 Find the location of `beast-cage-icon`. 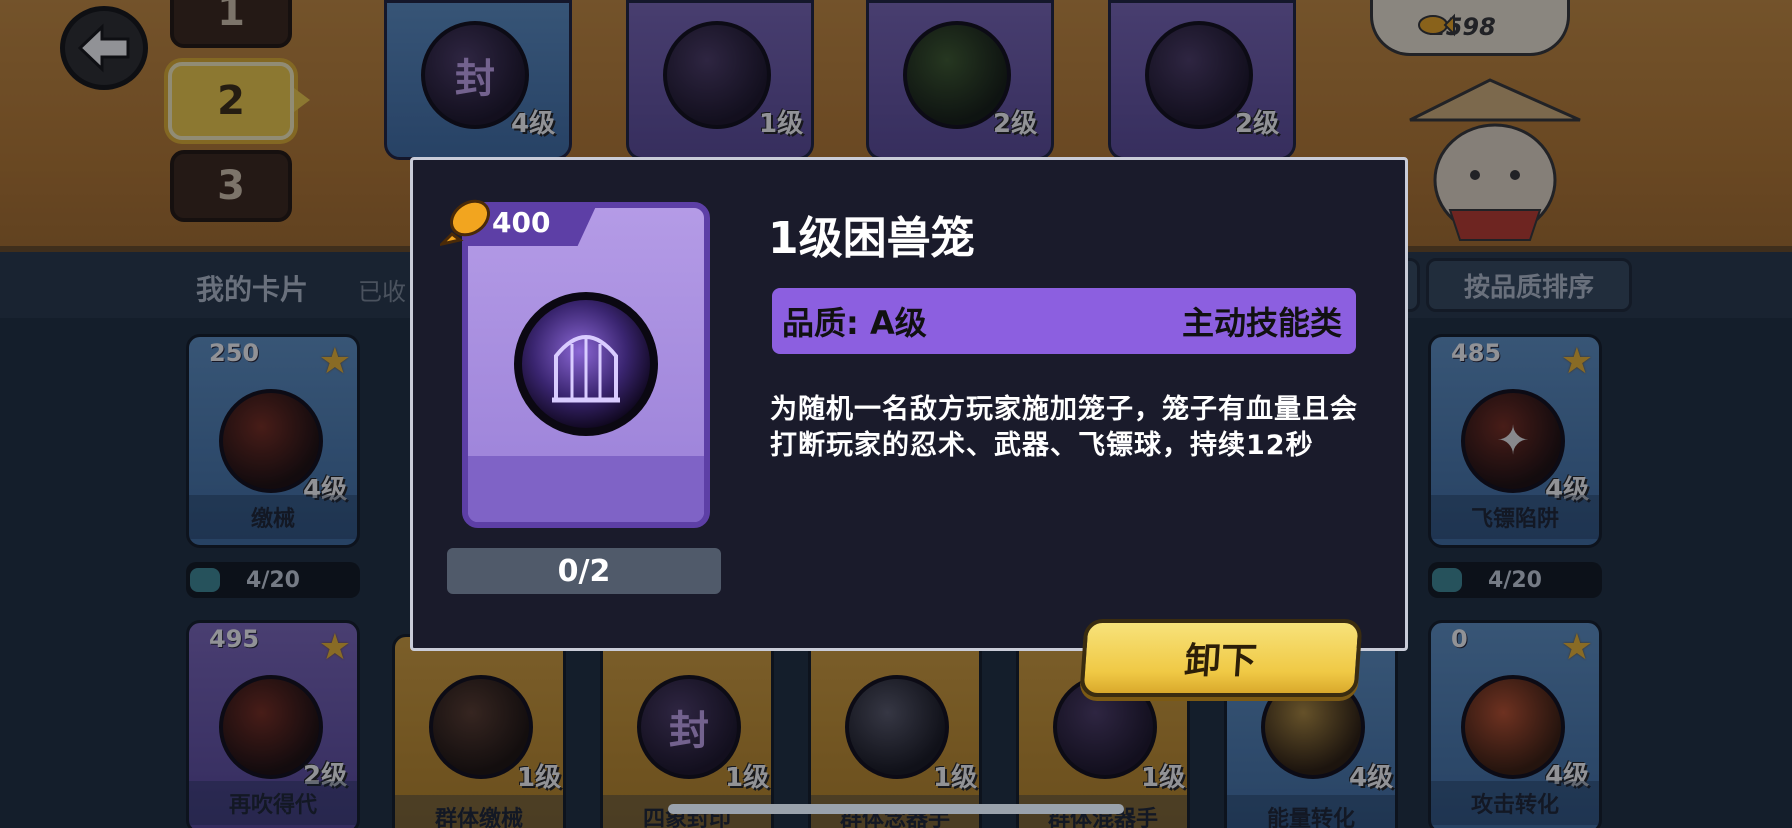

beast-cage-icon is located at coordinates (586, 364).